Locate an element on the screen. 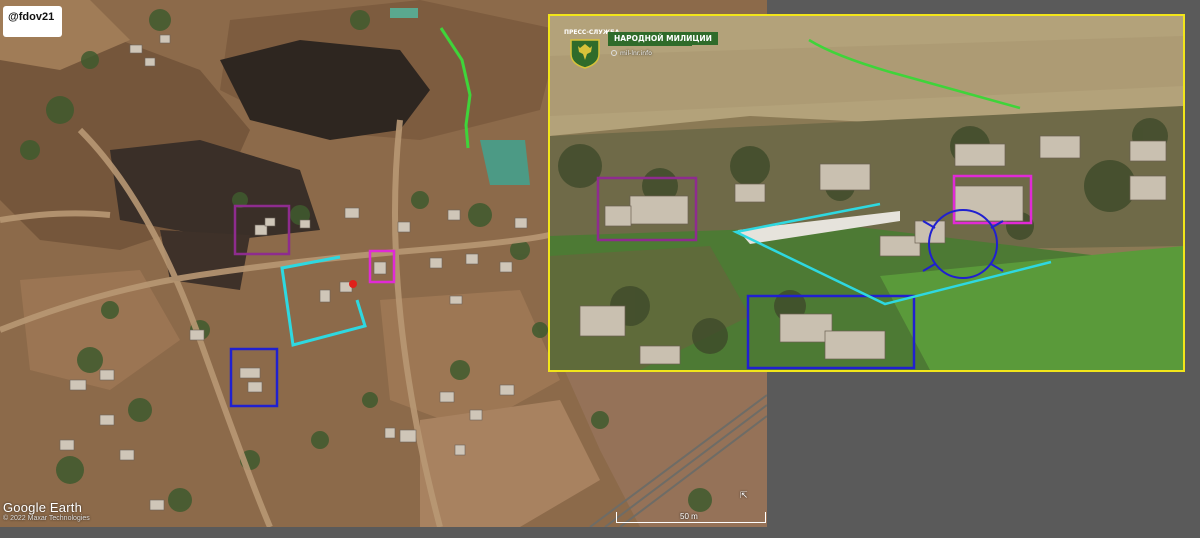 The width and height of the screenshot is (1200, 538). website-url: mil-lnr.info is located at coordinates (636, 53).